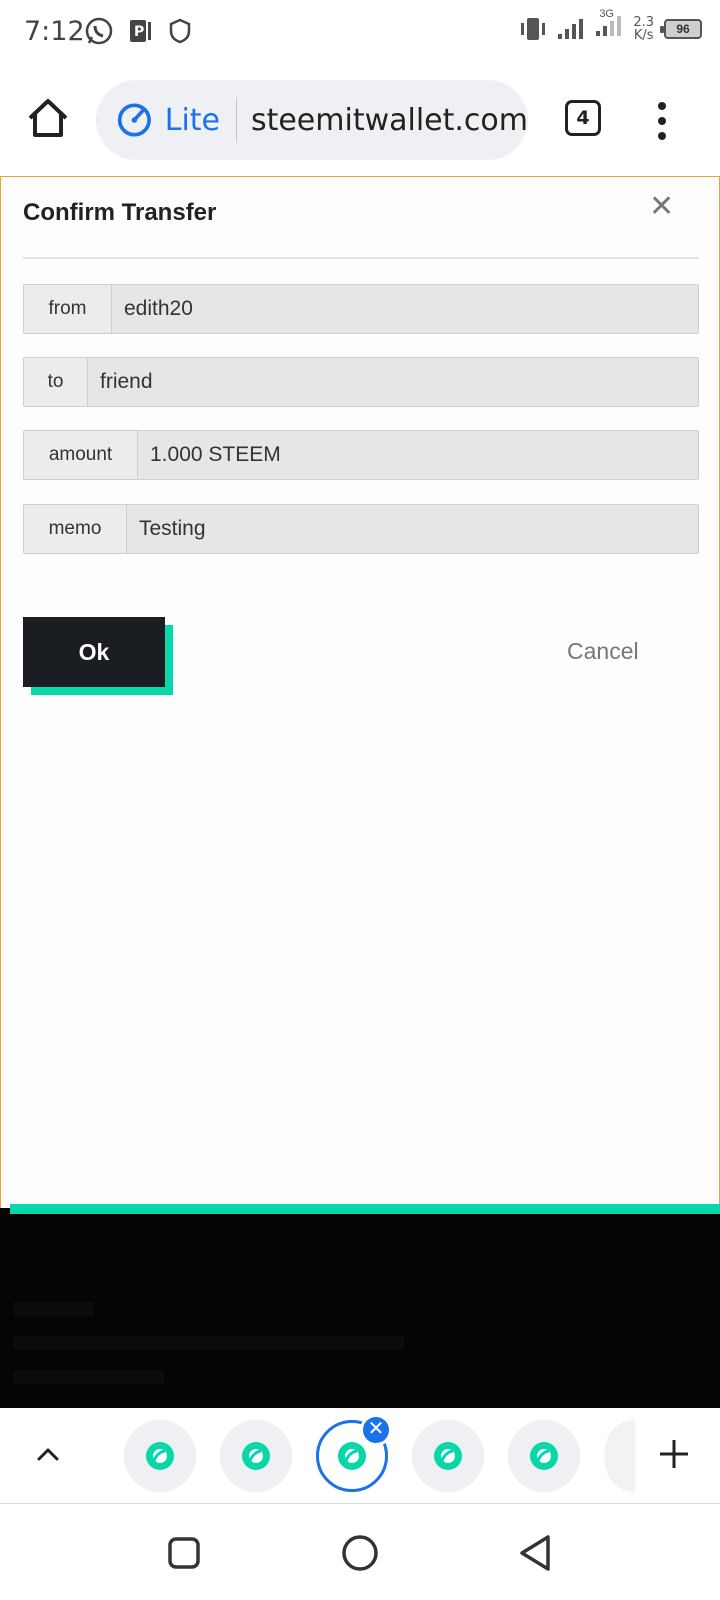 The width and height of the screenshot is (720, 1600). I want to click on status-right-icons: 3G 2.3 K/s 96, so click(610, 25).